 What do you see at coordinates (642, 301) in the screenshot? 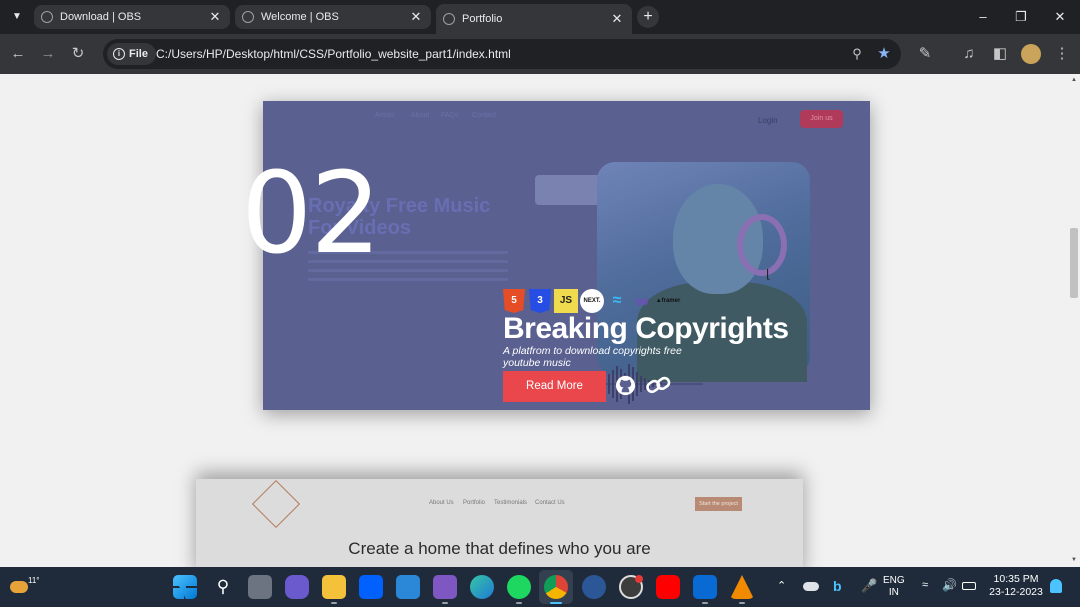
I see `redux-icon: ∞` at bounding box center [642, 301].